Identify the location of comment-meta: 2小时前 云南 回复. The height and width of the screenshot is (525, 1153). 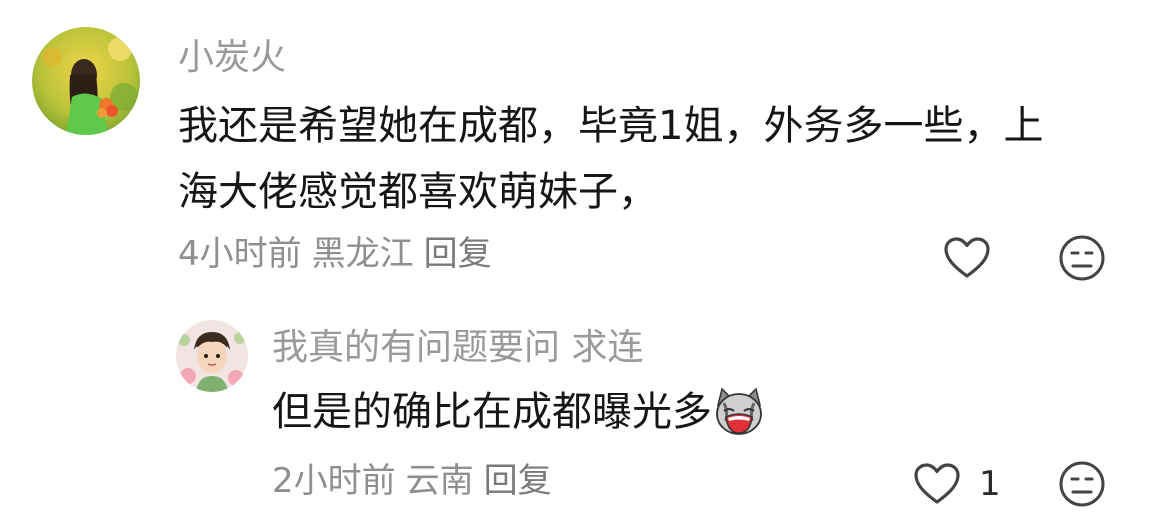
(417, 481).